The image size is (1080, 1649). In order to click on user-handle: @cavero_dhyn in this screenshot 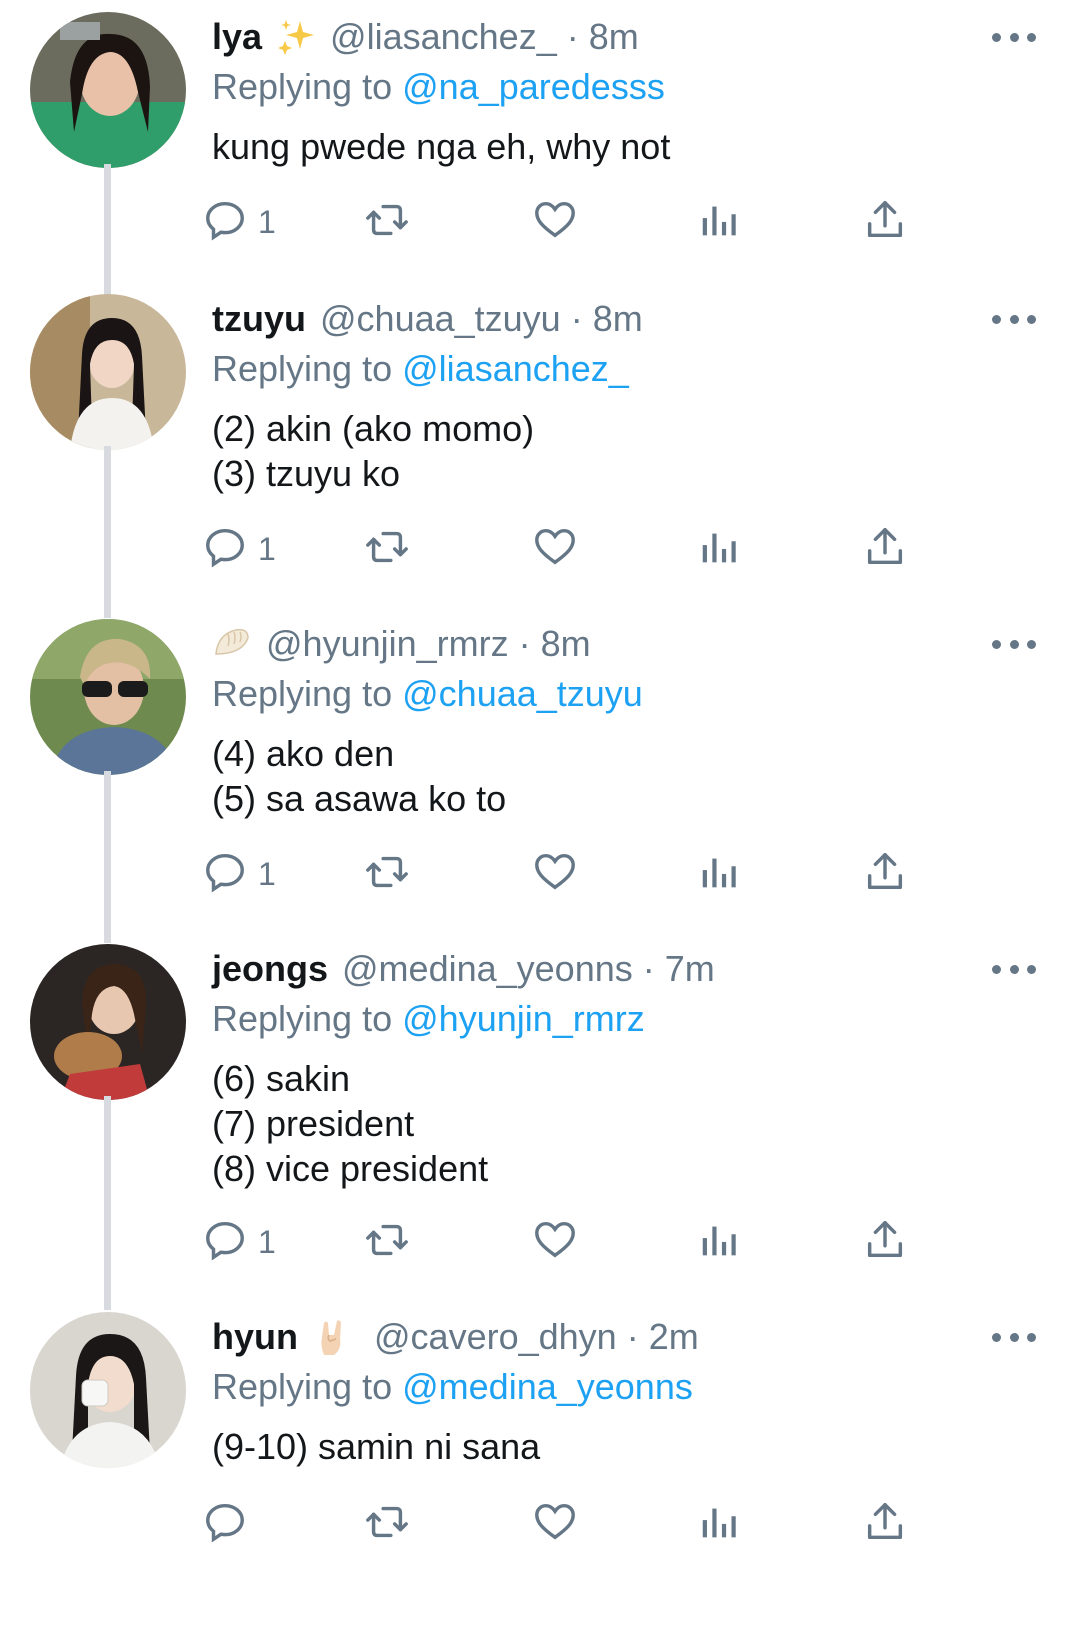, I will do `click(495, 1337)`.